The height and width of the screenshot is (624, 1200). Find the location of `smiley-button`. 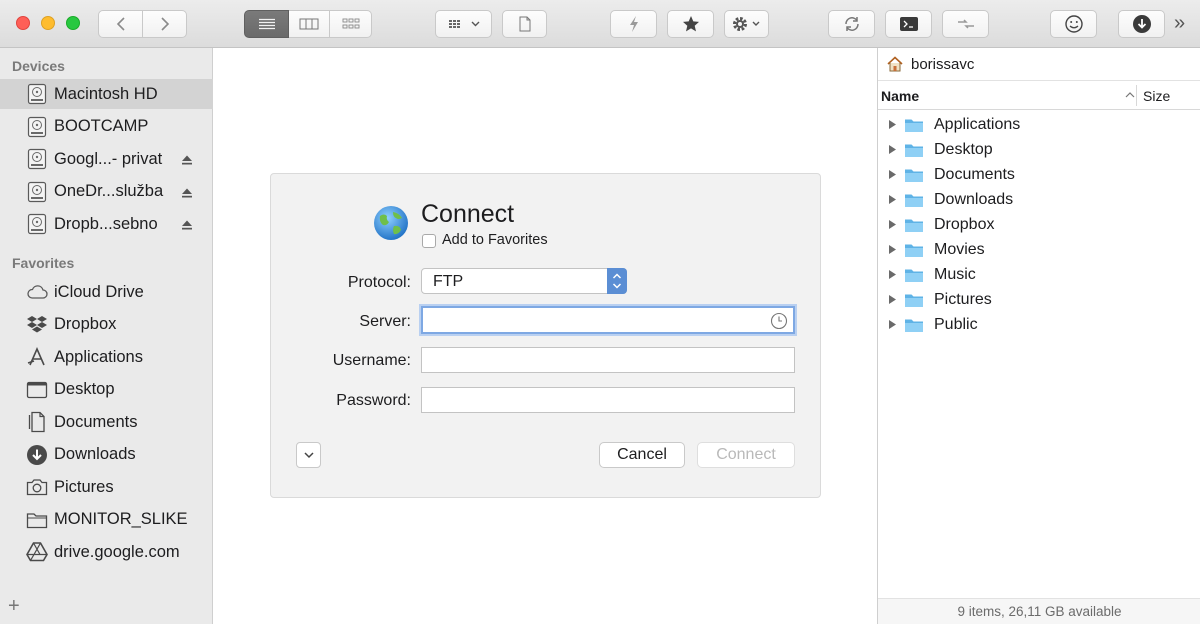

smiley-button is located at coordinates (1073, 24).